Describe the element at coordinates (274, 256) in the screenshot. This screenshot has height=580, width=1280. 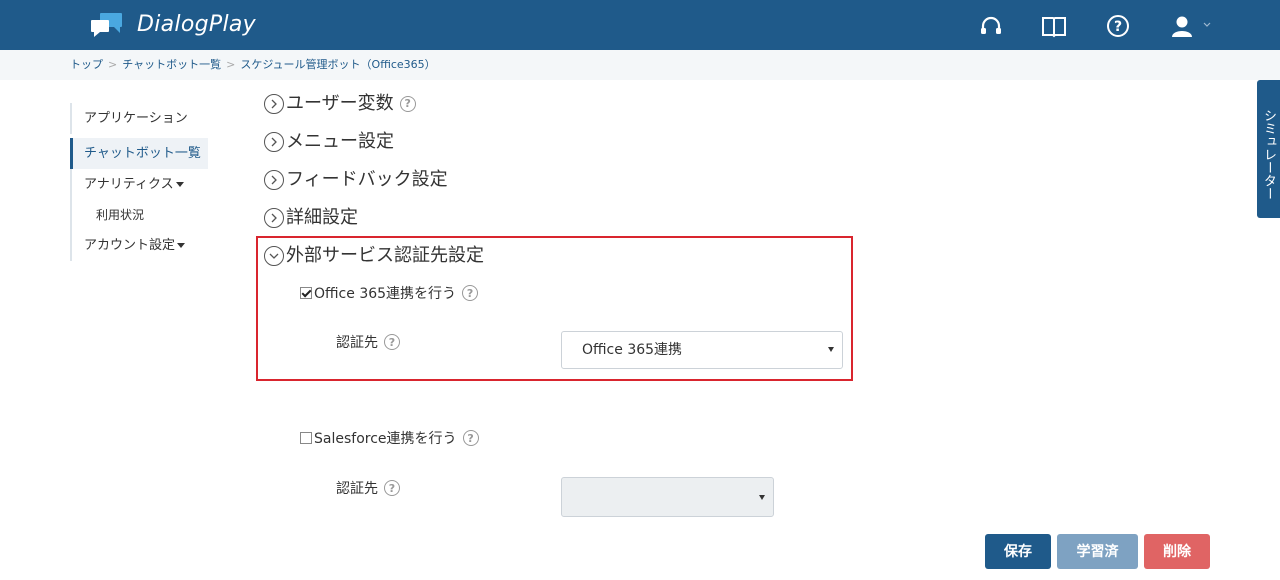
I see `chevron-down-icon` at that location.